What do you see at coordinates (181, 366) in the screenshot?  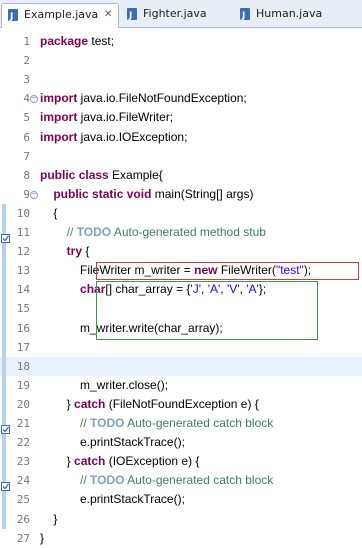 I see `code-line: 18` at bounding box center [181, 366].